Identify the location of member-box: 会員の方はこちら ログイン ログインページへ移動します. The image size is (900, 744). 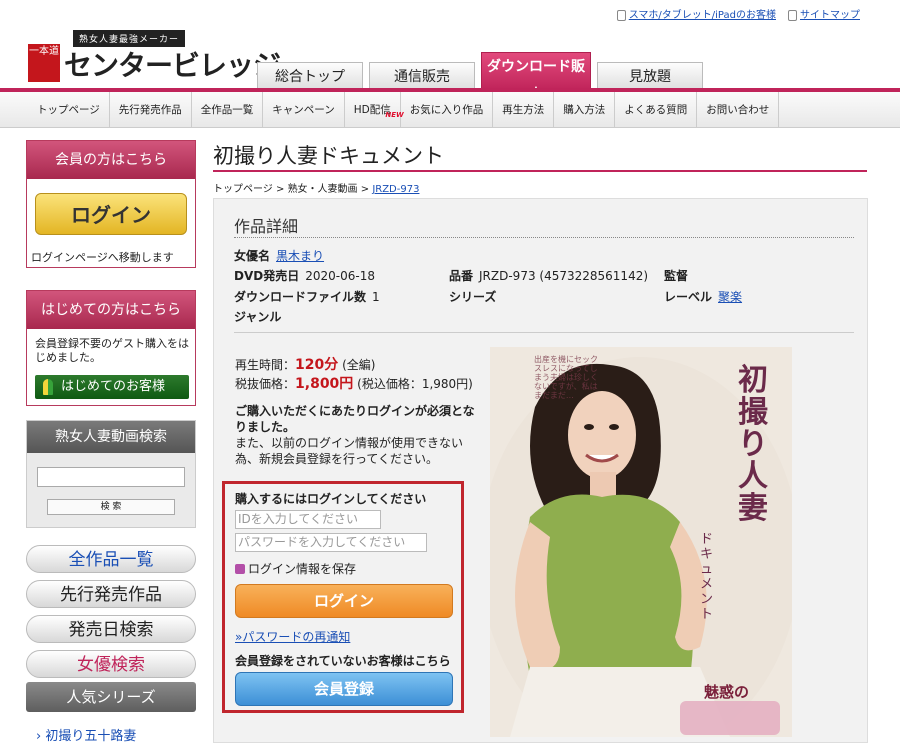
(111, 204).